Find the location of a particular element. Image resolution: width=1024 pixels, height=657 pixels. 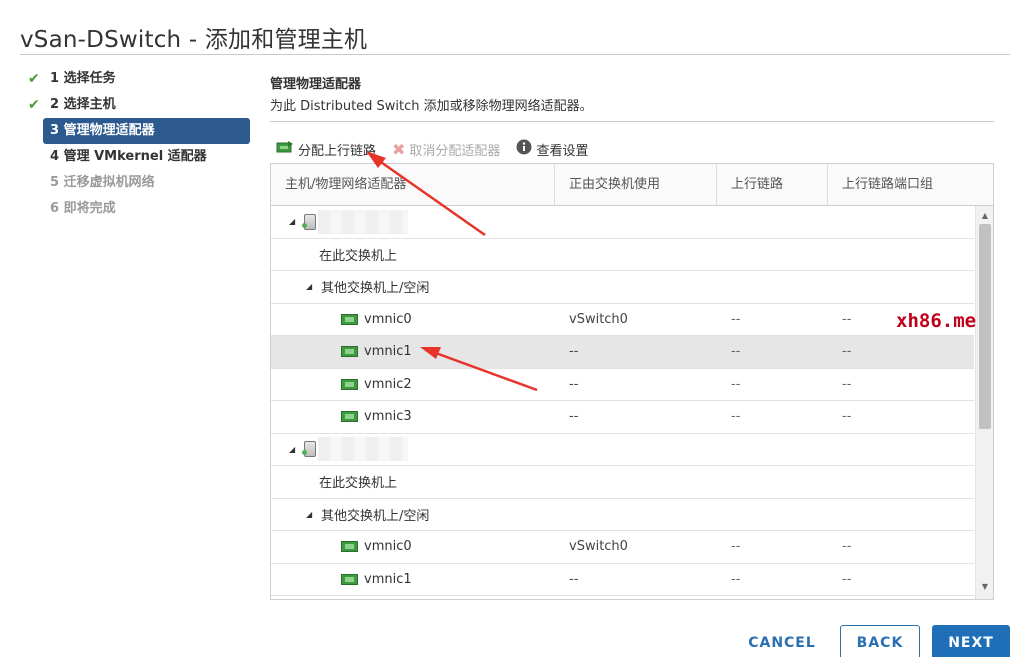

adapter-name: vmnic1 is located at coordinates (388, 352).